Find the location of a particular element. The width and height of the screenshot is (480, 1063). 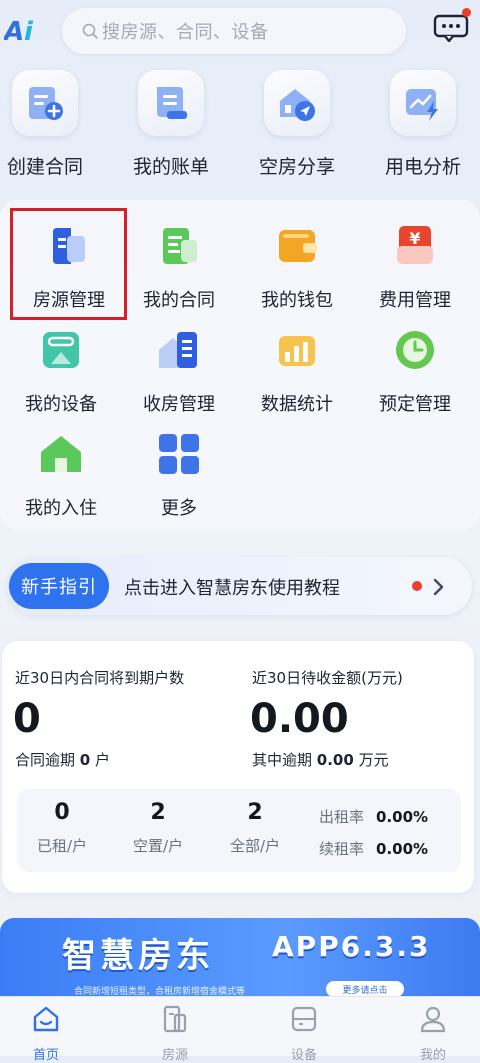

grid-item-statistics: 数据统计 is located at coordinates (297, 372).